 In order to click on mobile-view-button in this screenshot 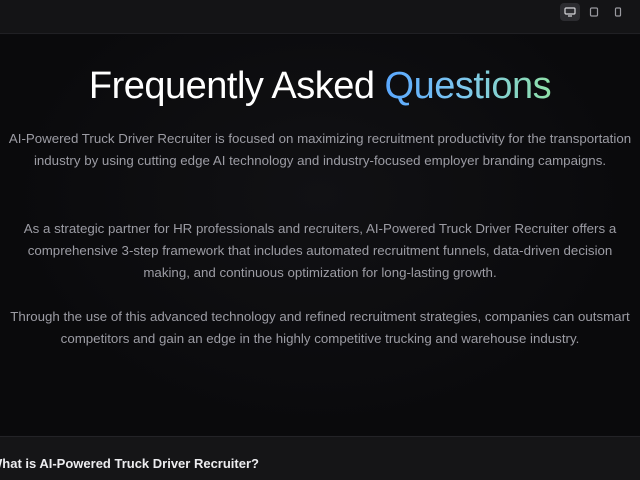, I will do `click(618, 12)`.